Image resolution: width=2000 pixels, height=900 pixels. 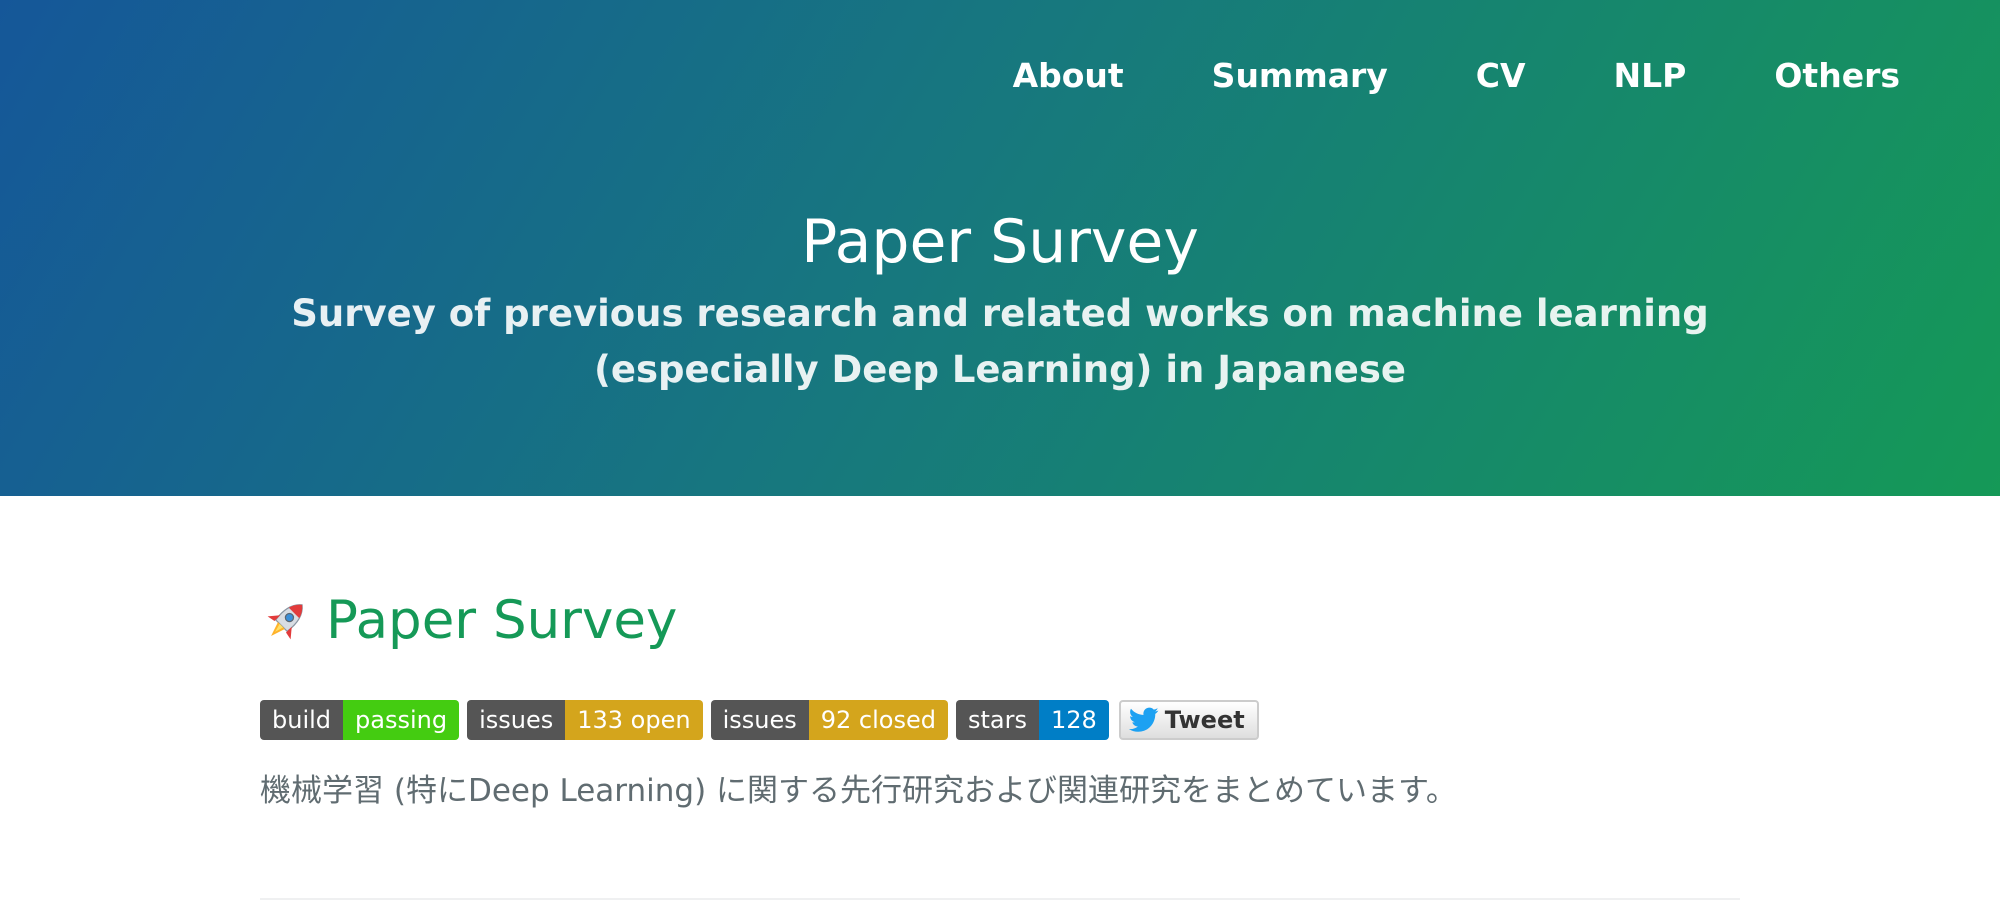 I want to click on stars-badge: stars 128, so click(x=1032, y=720).